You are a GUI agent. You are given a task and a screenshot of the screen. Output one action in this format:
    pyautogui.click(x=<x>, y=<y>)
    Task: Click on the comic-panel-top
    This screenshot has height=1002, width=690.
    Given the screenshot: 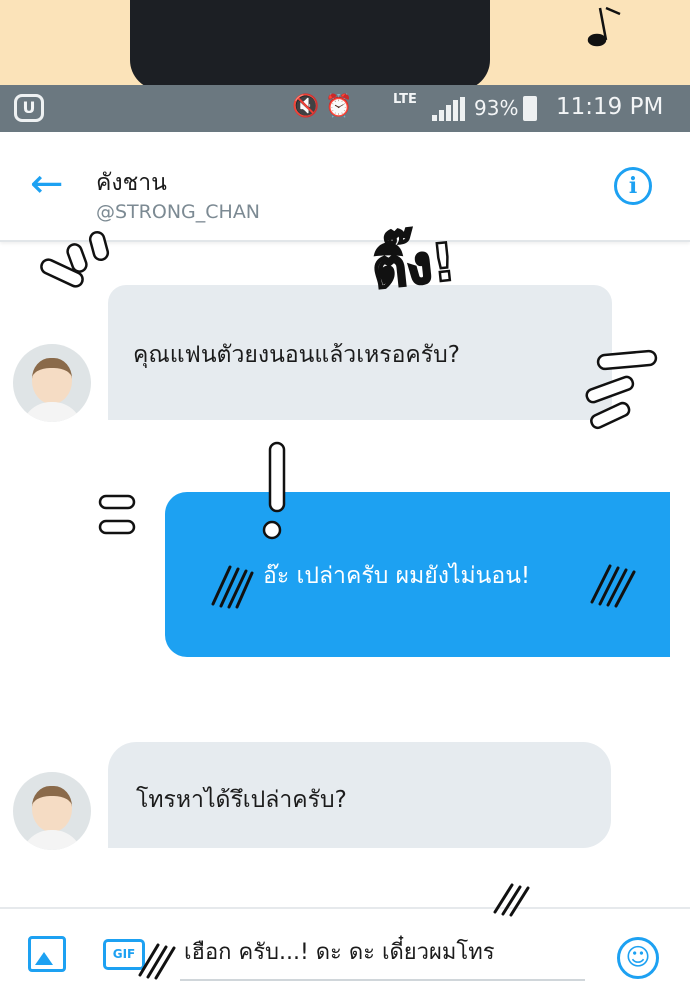 What is the action you would take?
    pyautogui.click(x=345, y=42)
    